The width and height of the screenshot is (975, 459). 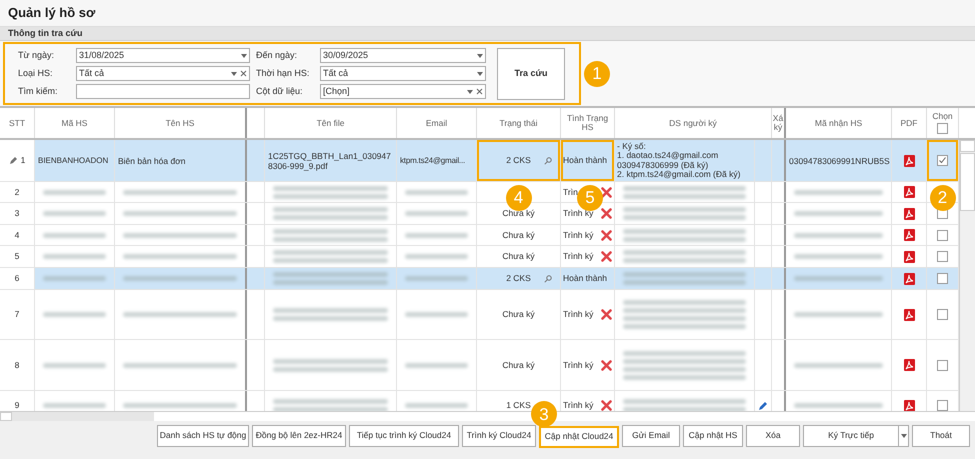 I want to click on row-number: 5, so click(x=17, y=256).